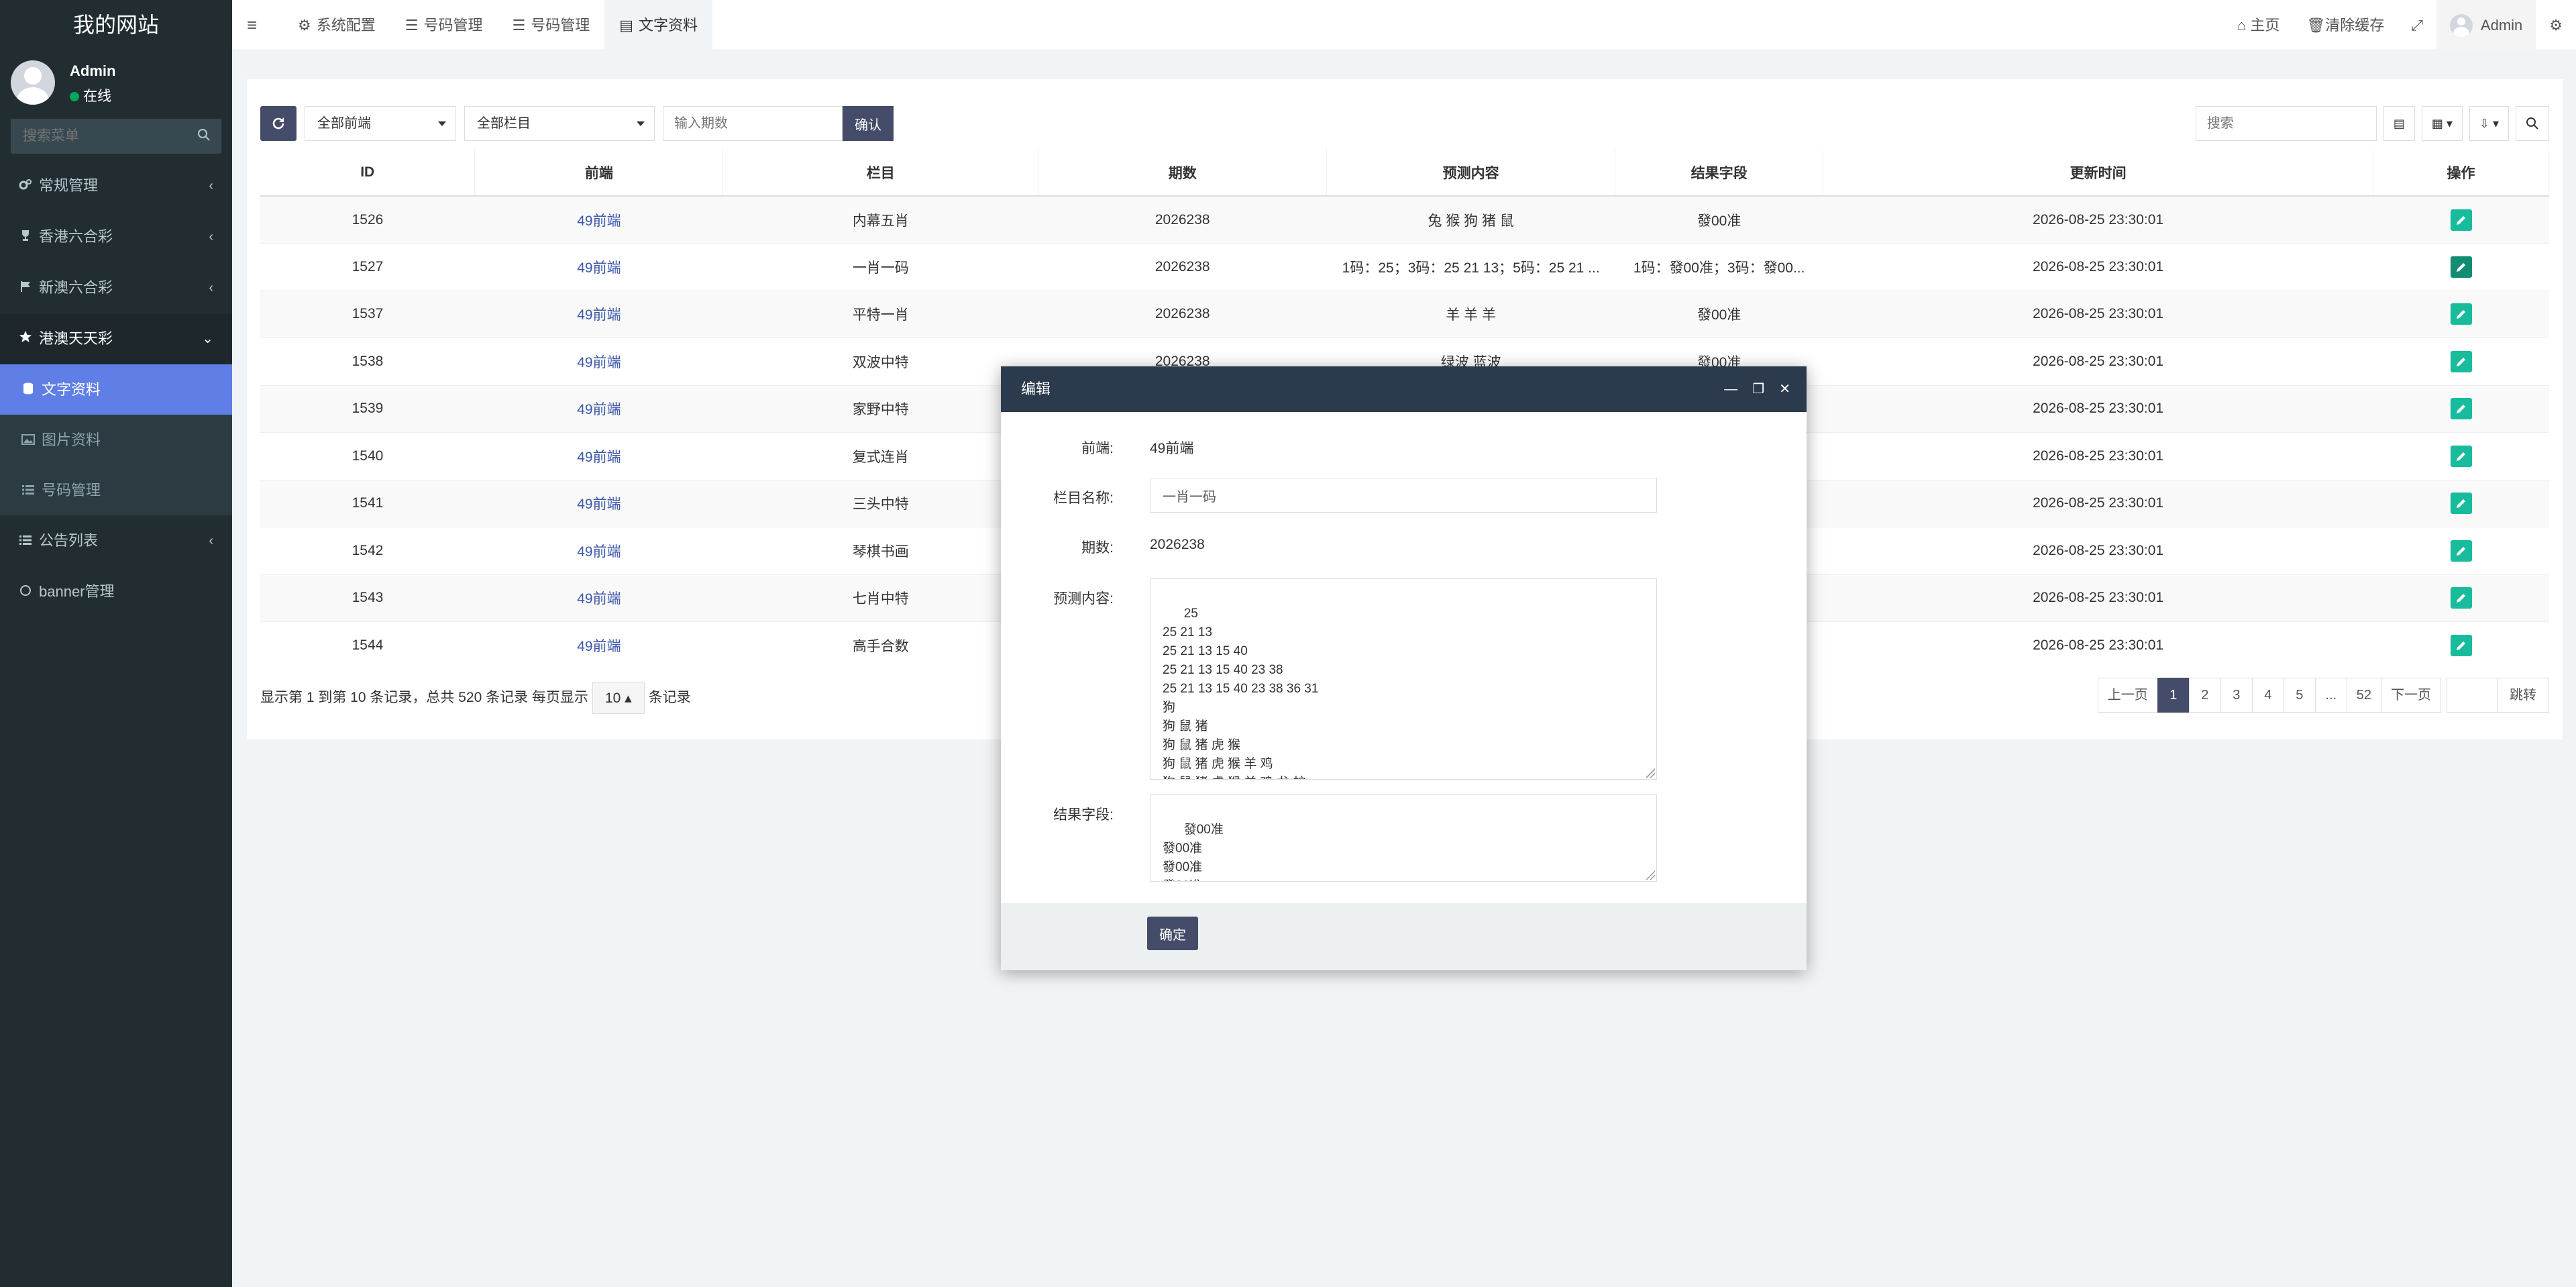  I want to click on column-name-input, so click(1403, 496).